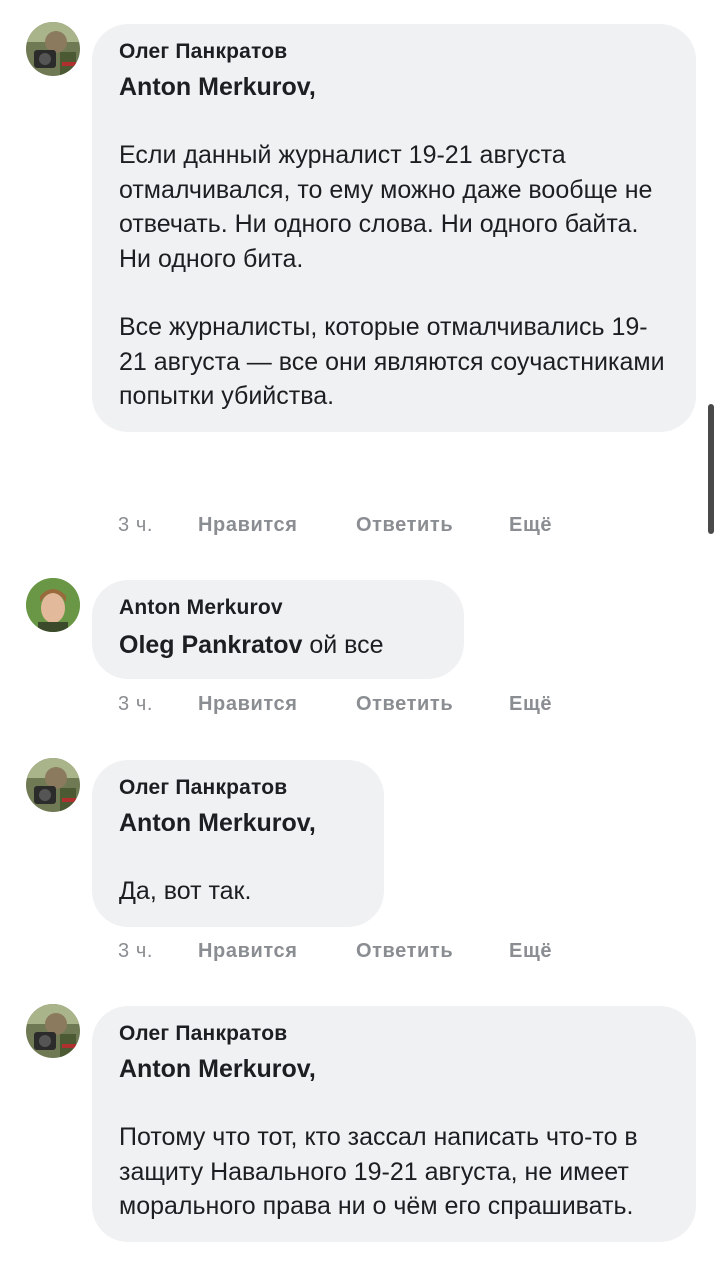 This screenshot has width=722, height=1280. Describe the element at coordinates (343, 645) in the screenshot. I see `comment-text-content: ой все` at that location.